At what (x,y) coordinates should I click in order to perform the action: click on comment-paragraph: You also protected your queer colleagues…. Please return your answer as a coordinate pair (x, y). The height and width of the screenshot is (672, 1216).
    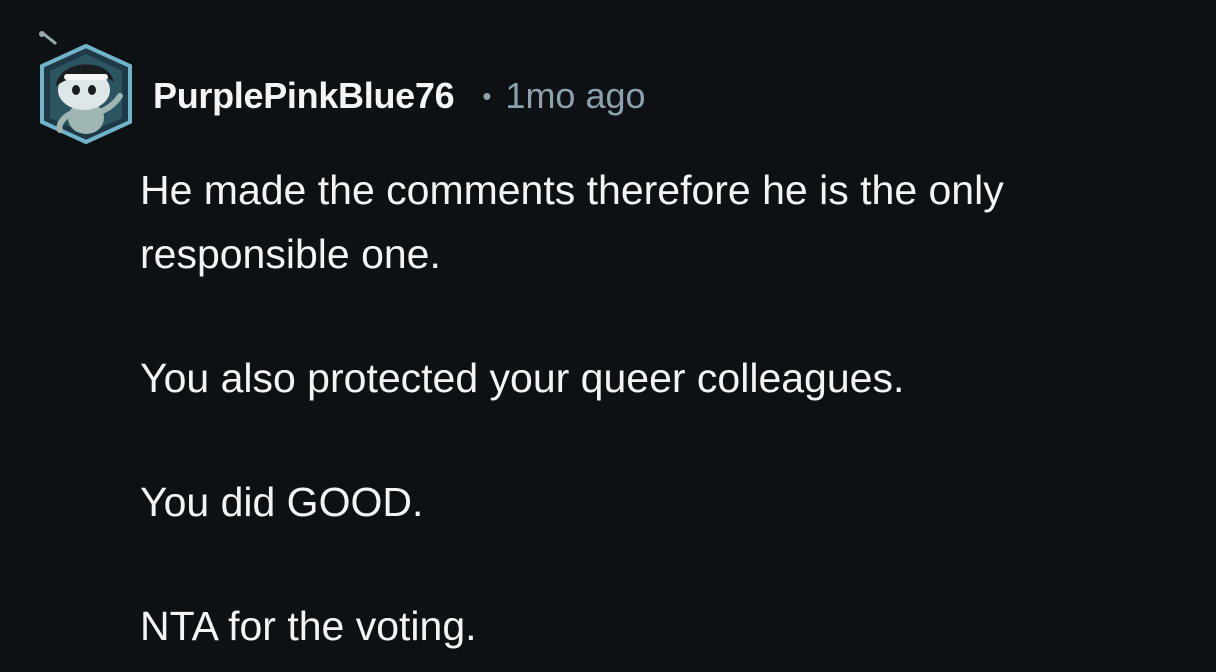
    Looking at the image, I should click on (522, 378).